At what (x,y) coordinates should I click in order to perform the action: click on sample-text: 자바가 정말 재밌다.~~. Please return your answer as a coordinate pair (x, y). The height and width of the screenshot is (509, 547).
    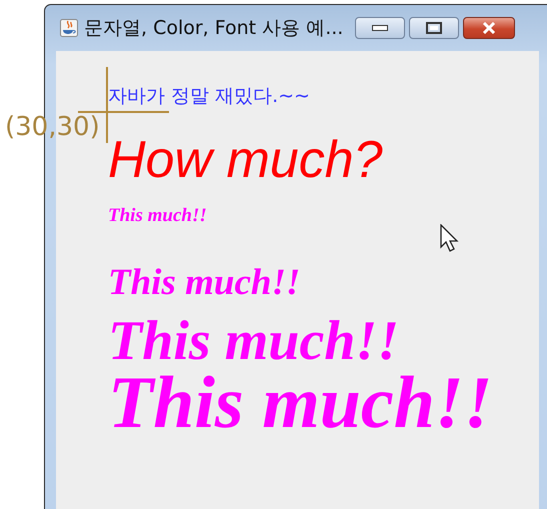
    Looking at the image, I should click on (209, 96).